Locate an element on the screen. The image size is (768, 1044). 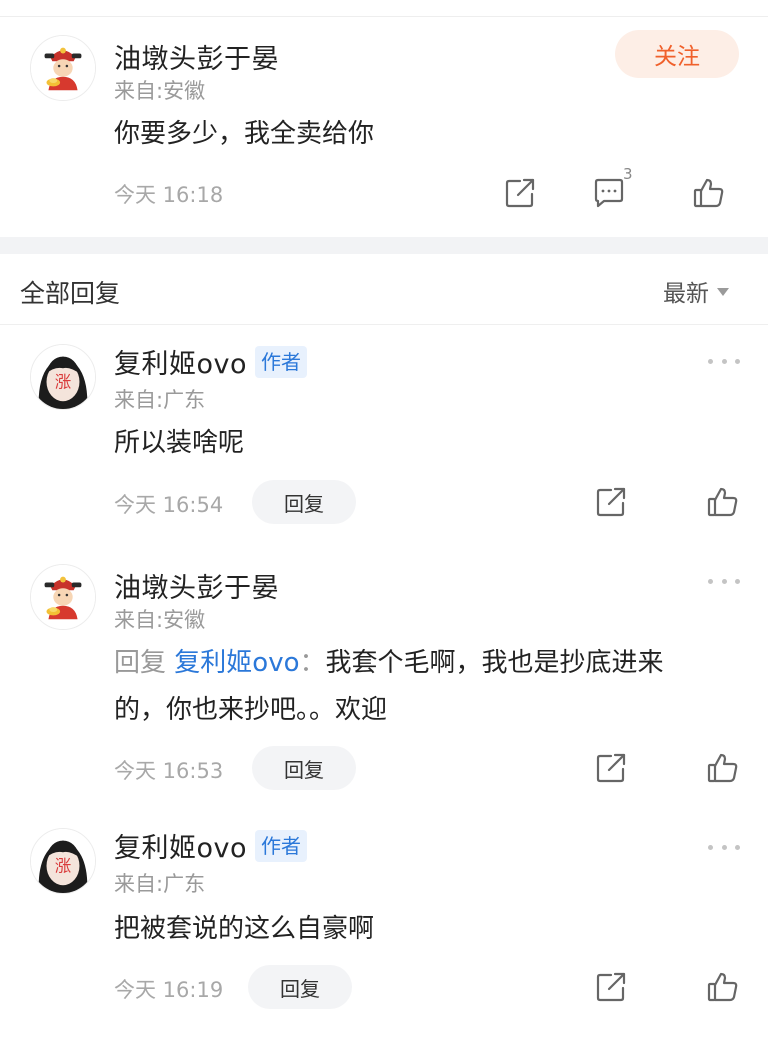
sort-dropdown: 最新 is located at coordinates (696, 291).